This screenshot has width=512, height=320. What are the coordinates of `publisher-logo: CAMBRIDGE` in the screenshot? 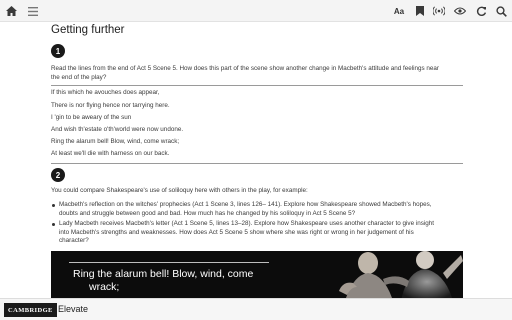 It's located at (30, 310).